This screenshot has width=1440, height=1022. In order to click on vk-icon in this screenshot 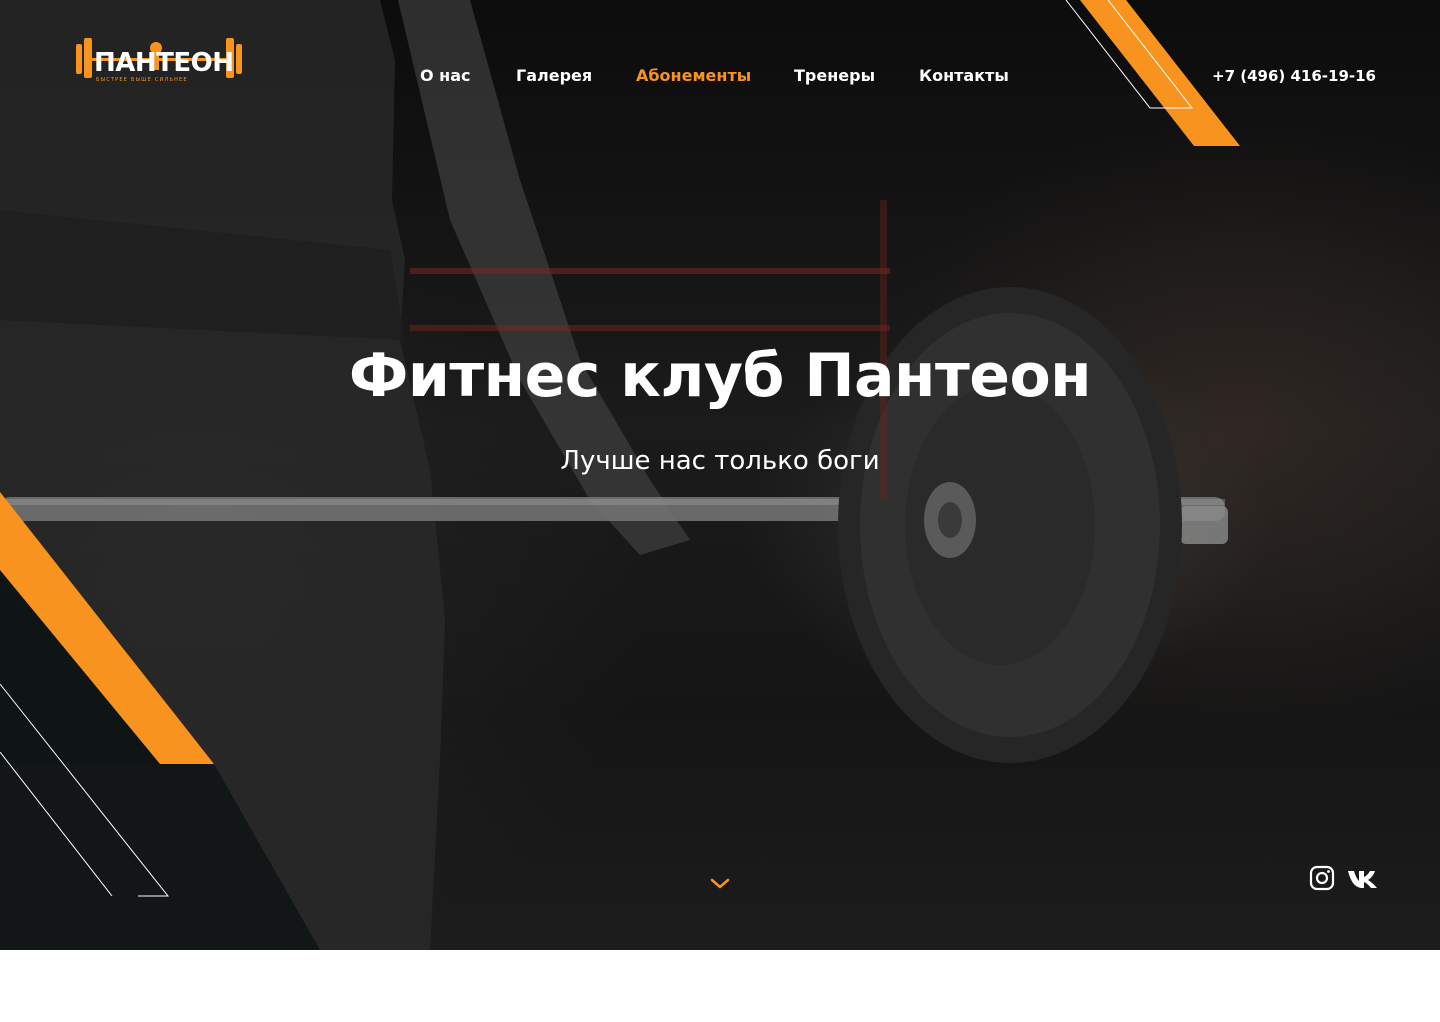, I will do `click(1362, 879)`.